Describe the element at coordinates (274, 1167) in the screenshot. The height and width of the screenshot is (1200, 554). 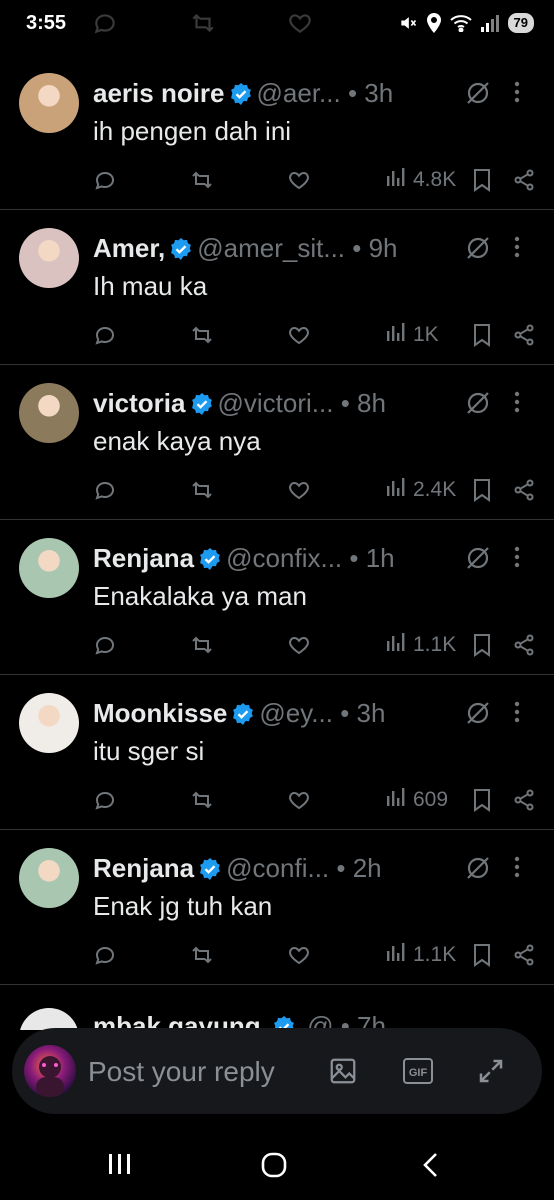
I see `home-button` at that location.